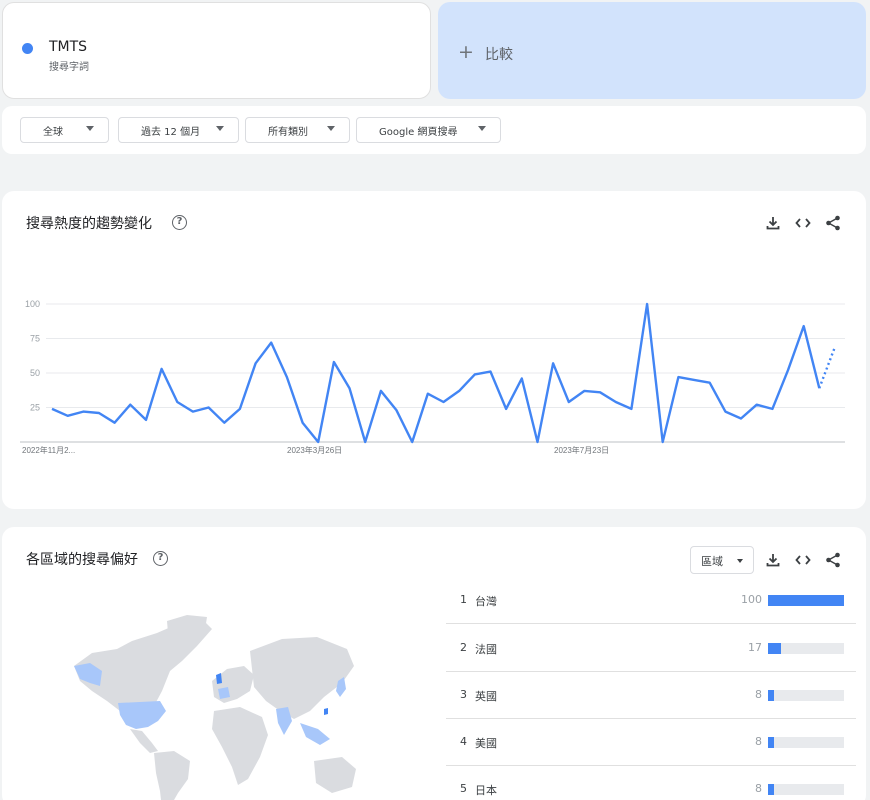 Image resolution: width=870 pixels, height=800 pixels. I want to click on x-tick-label: 2023年3月26日, so click(314, 450).